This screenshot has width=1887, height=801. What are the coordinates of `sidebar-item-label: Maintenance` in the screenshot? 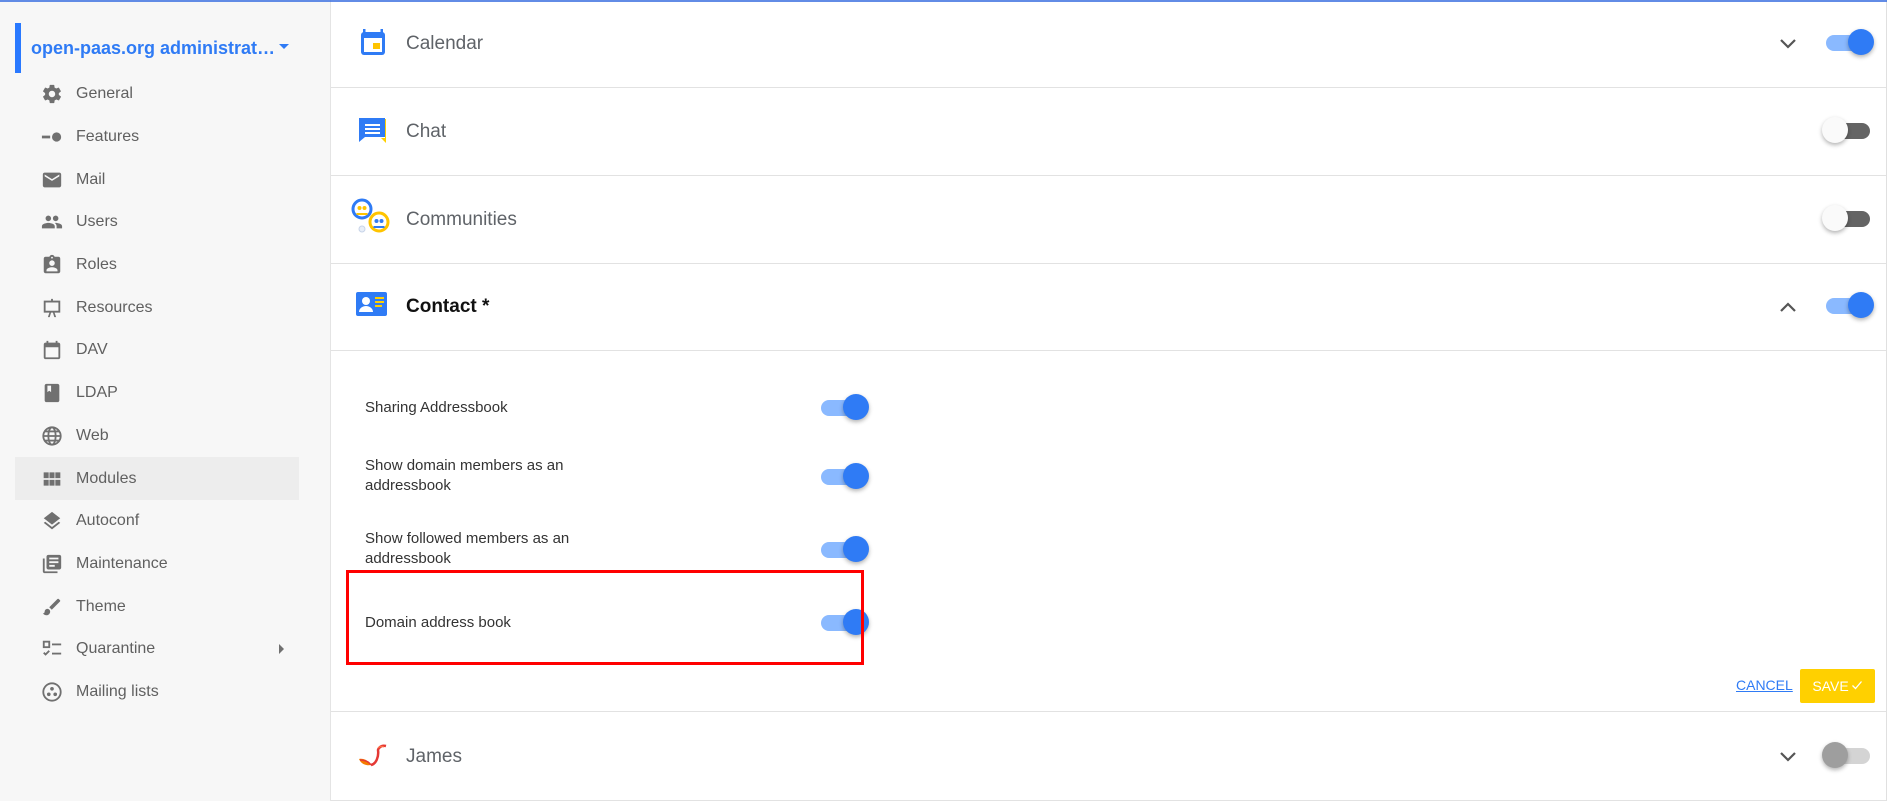 It's located at (122, 563).